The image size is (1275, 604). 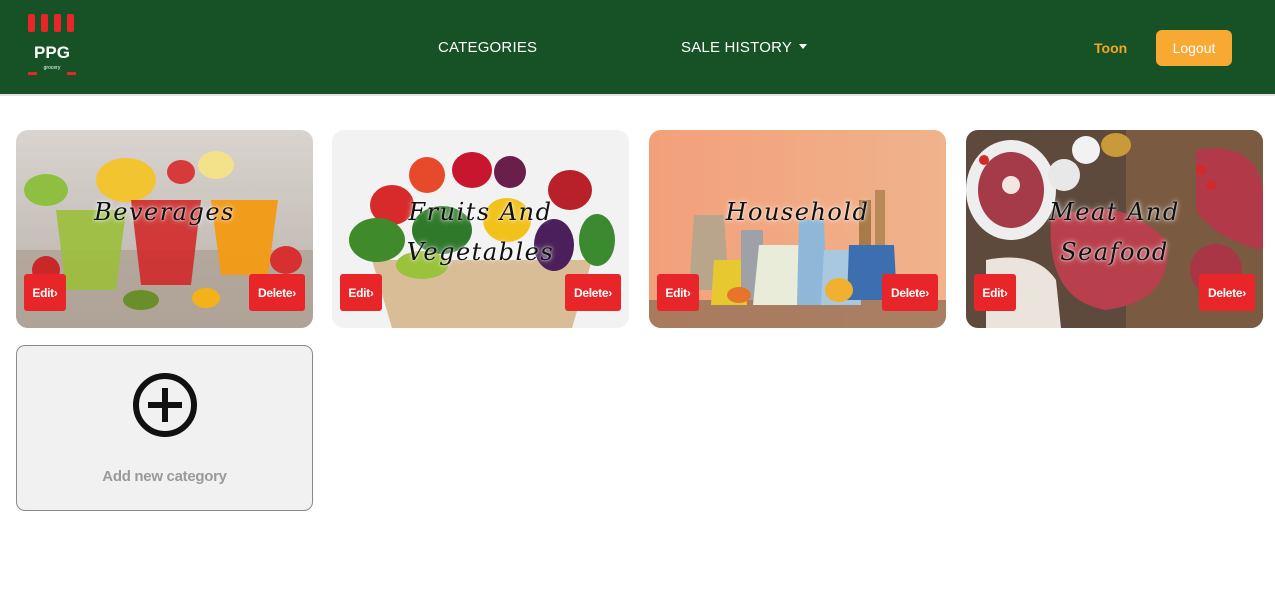 I want to click on nav-categories-label: CATEGORIES, so click(x=488, y=47).